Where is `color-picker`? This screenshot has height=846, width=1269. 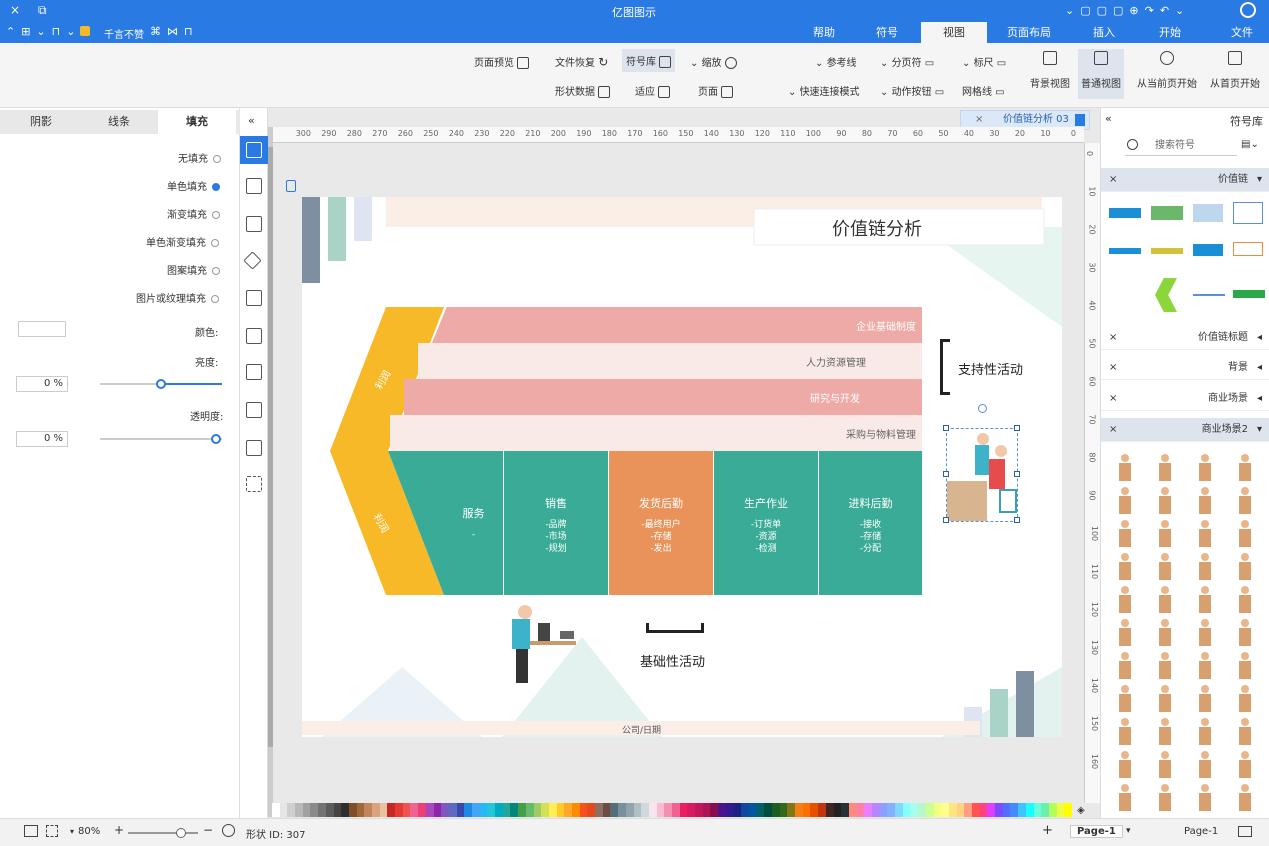 color-picker is located at coordinates (42, 329).